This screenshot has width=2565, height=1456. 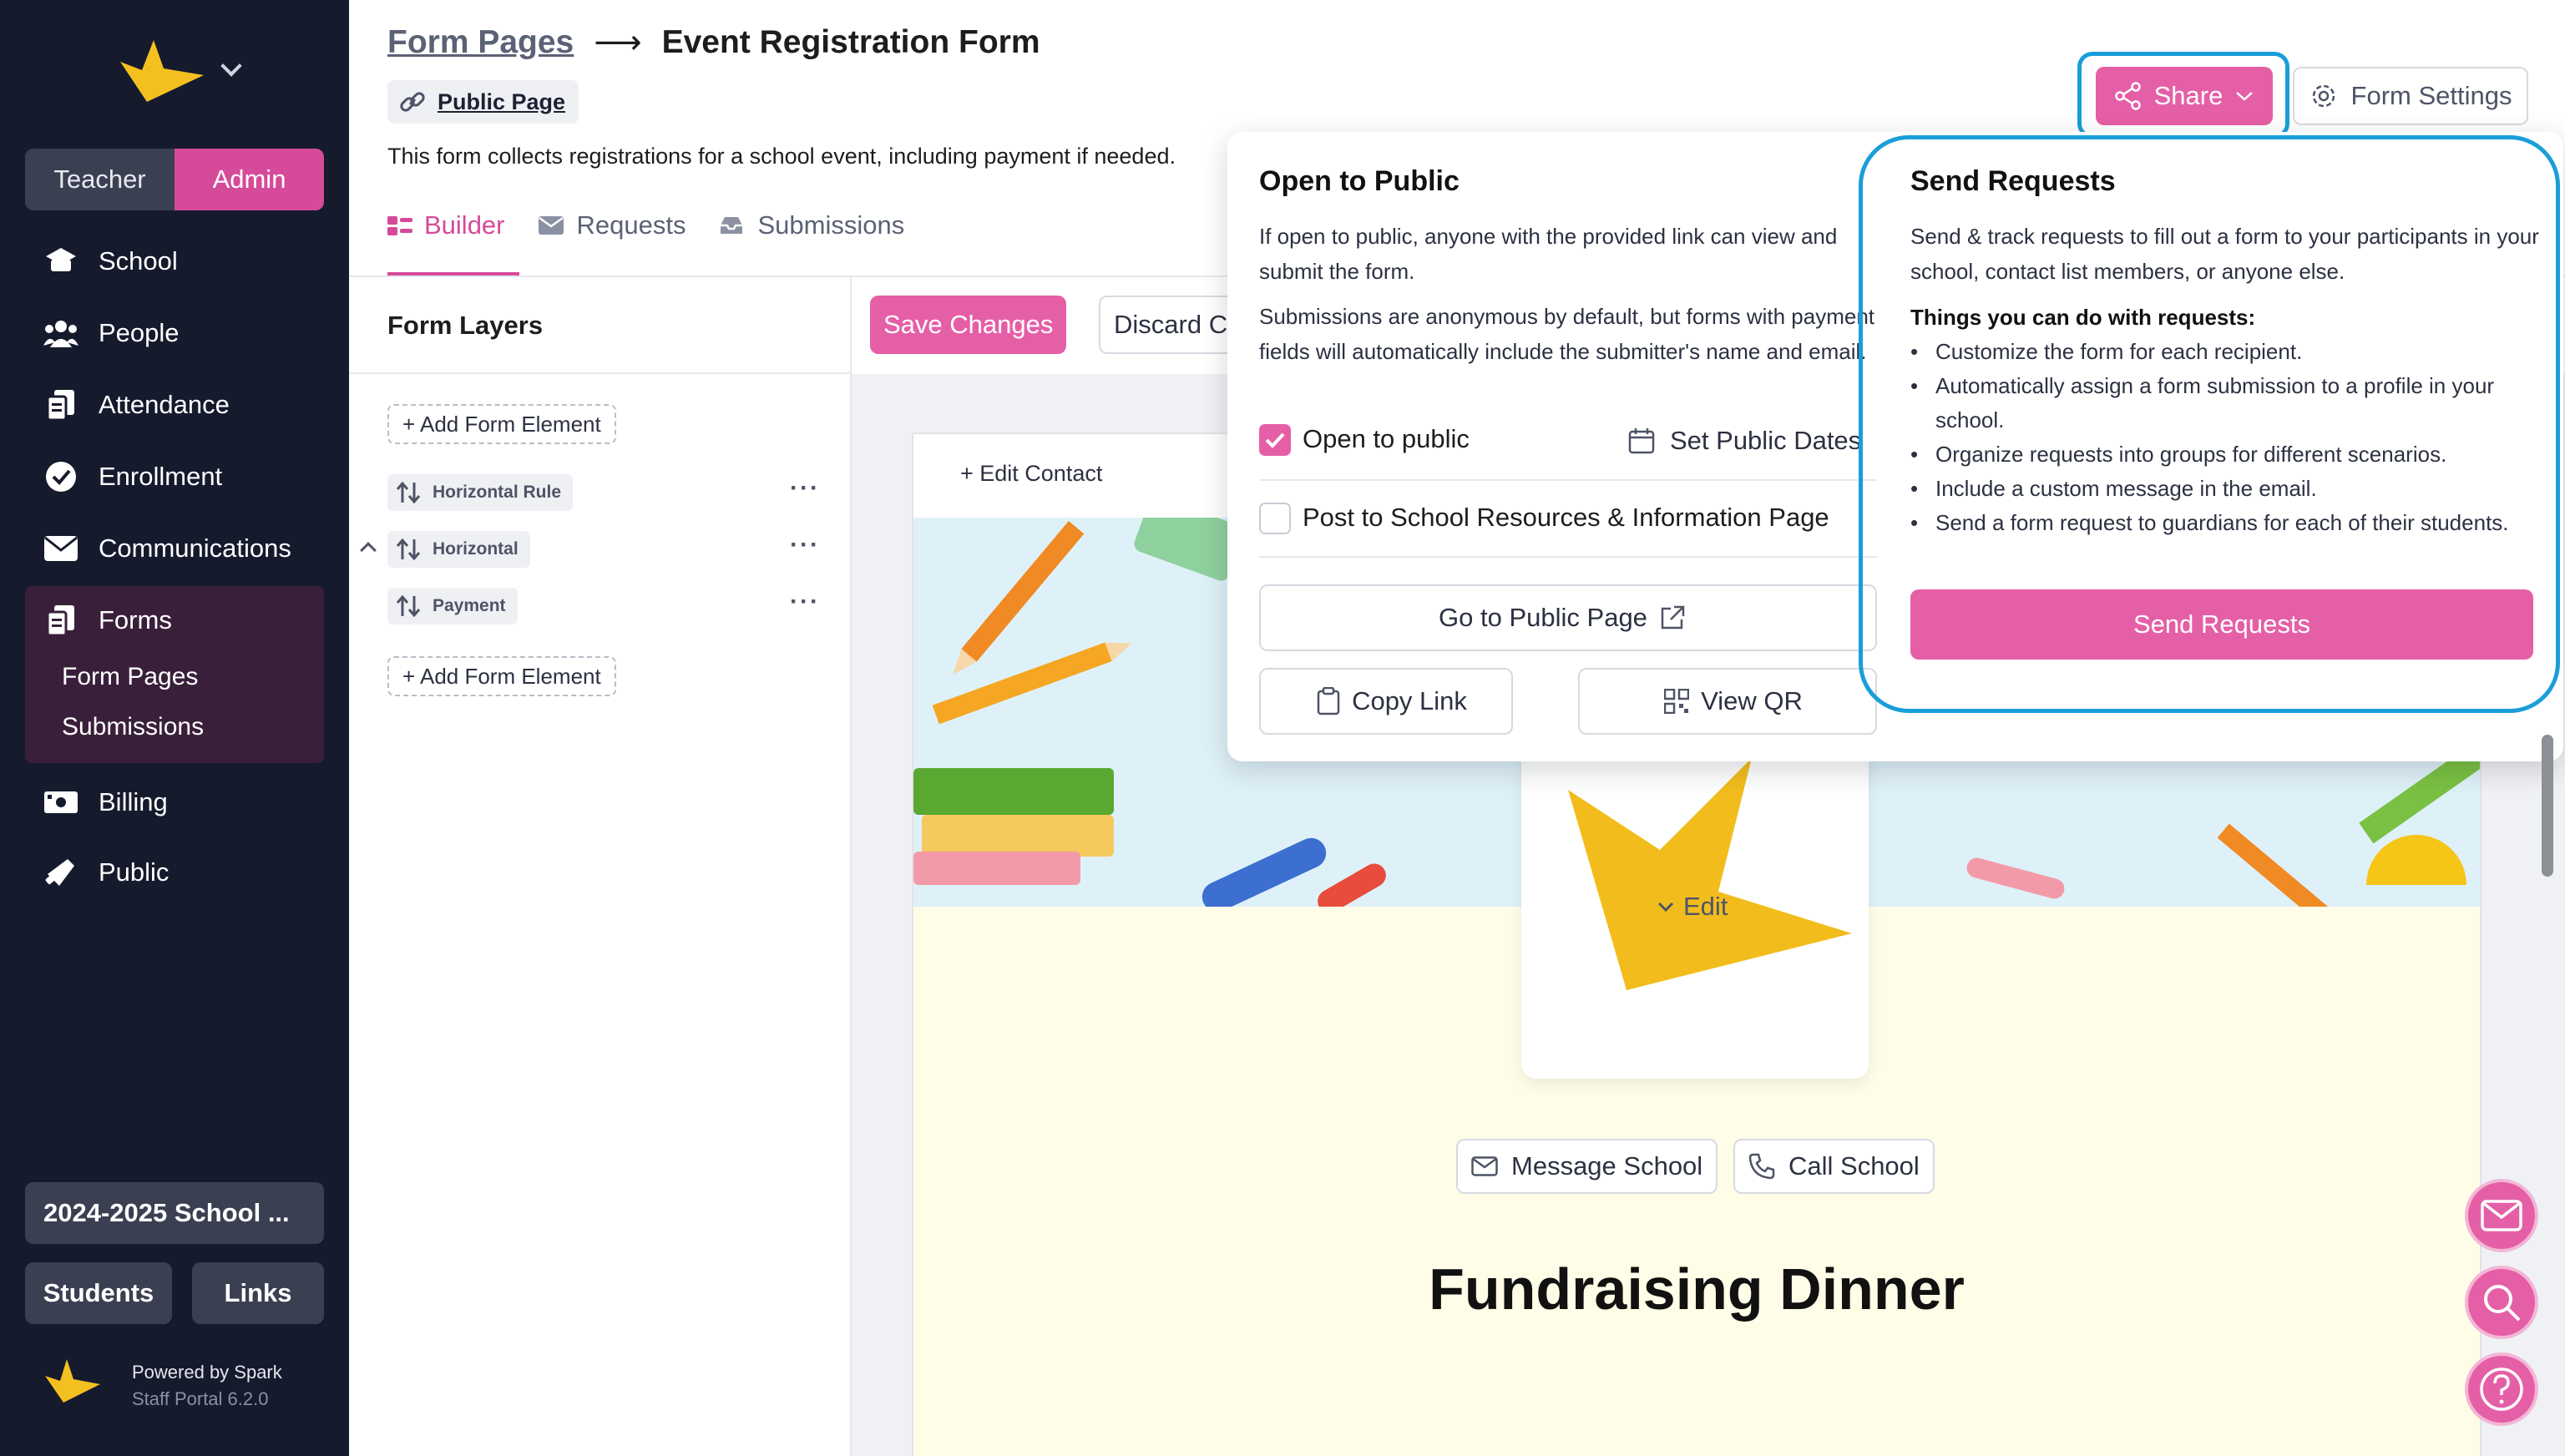 I want to click on sidebar-item-label: People, so click(x=139, y=332).